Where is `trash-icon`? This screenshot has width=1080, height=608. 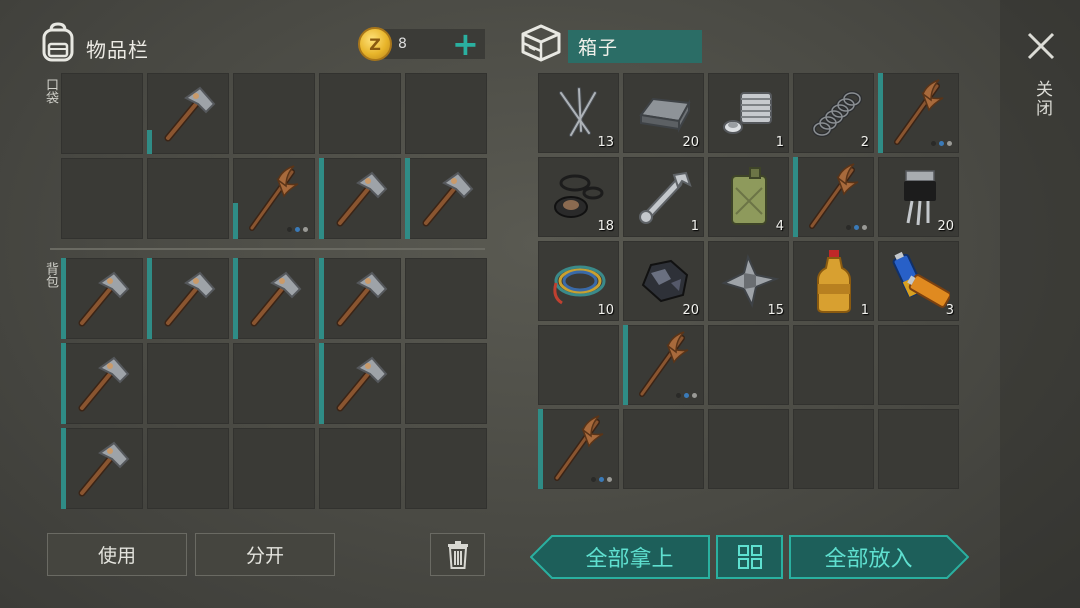
trash-icon is located at coordinates (457, 554).